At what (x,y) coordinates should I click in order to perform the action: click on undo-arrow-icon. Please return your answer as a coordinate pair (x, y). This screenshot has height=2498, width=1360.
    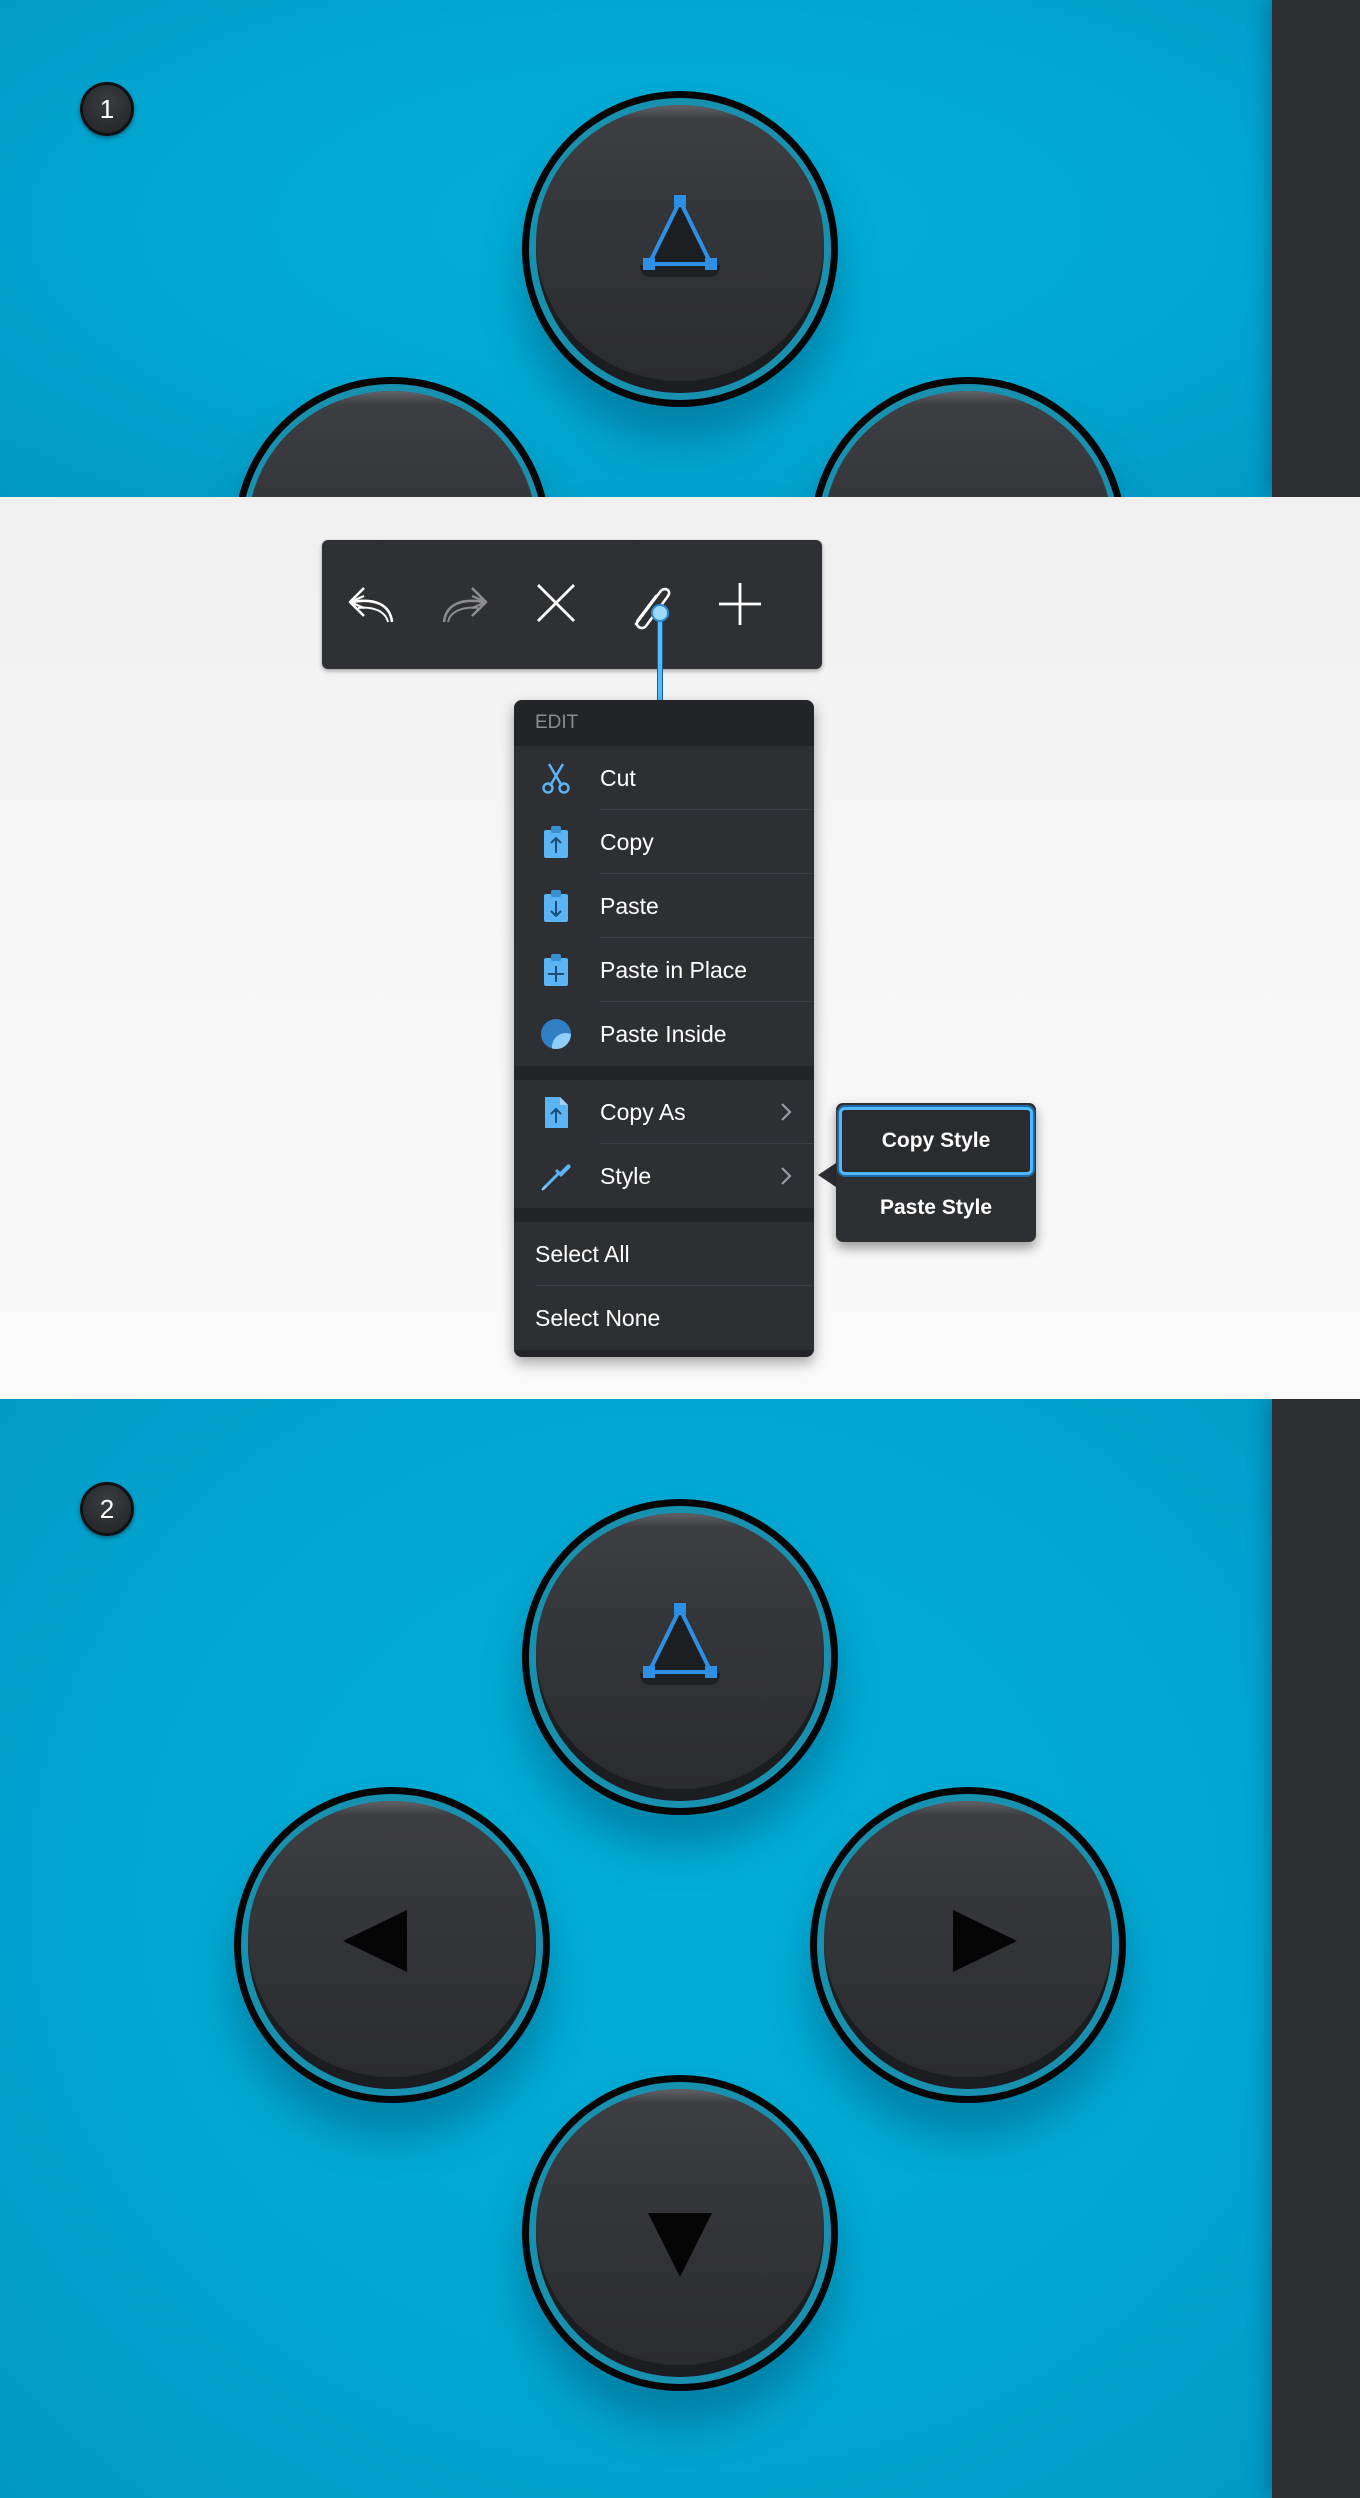
    Looking at the image, I should click on (371, 605).